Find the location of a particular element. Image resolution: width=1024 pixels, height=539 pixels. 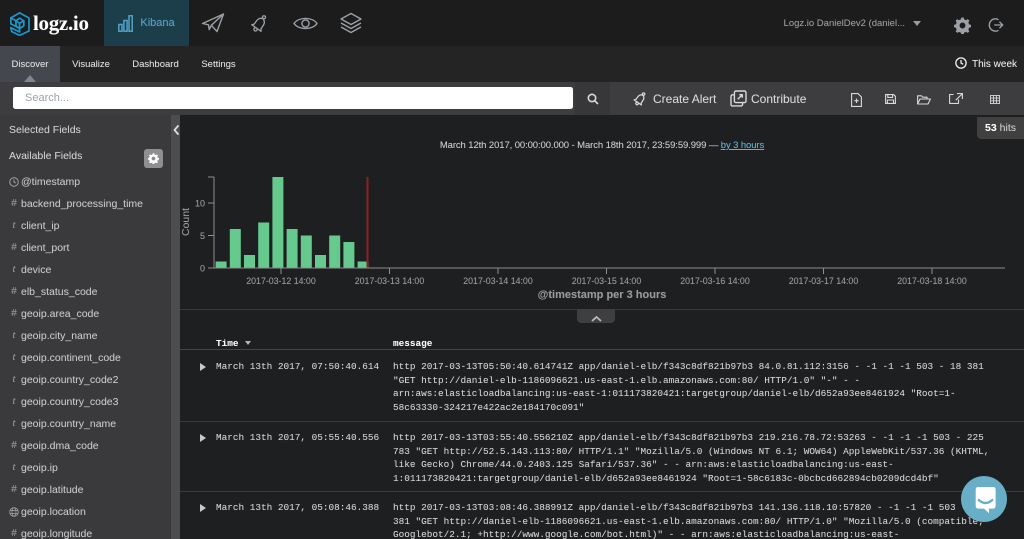

svg-text: 10 is located at coordinates (200, 204).